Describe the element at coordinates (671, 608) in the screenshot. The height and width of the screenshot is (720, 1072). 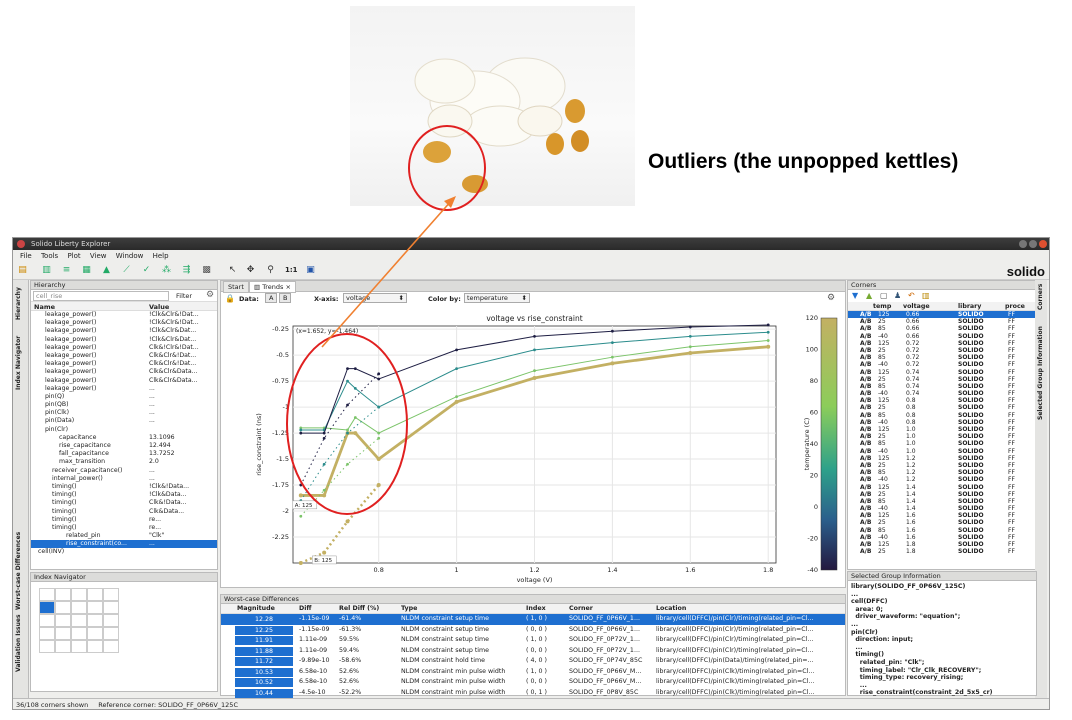
I see `col-location: Location` at that location.